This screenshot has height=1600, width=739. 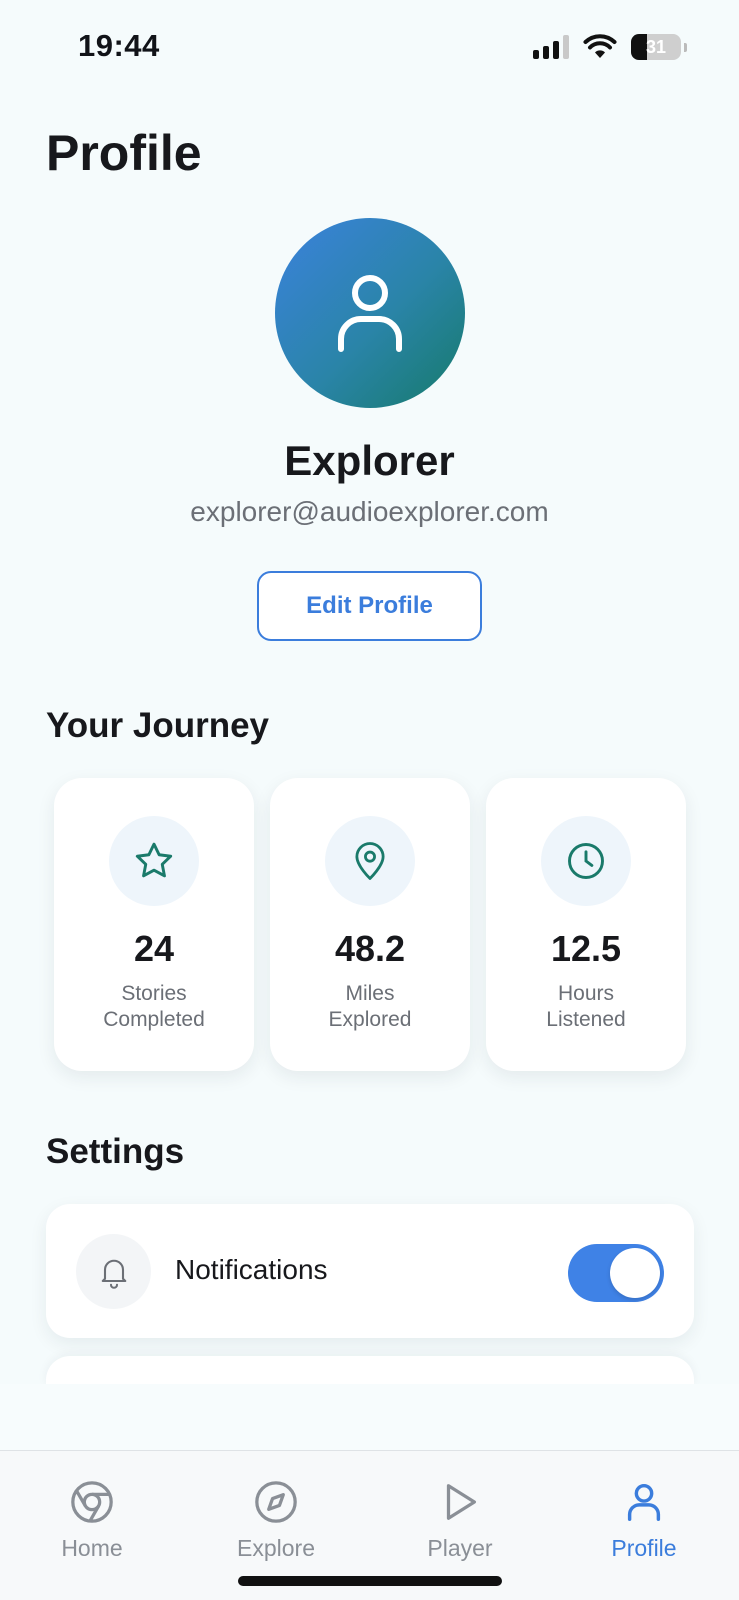 What do you see at coordinates (586, 993) in the screenshot?
I see `stat-label-line1: Hours` at bounding box center [586, 993].